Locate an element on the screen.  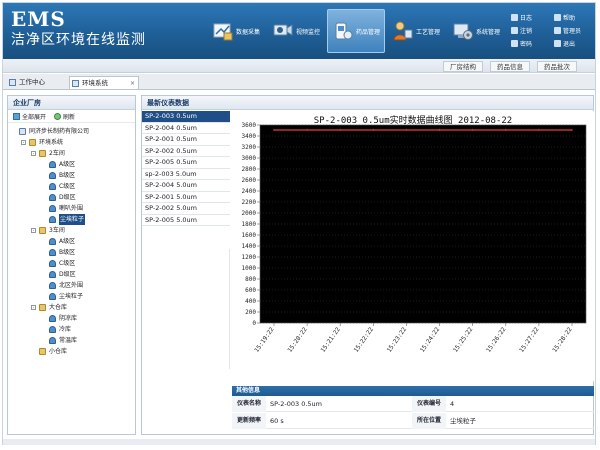
device-list-item: SP-2-002 0.5um is located at coordinates (186, 151).